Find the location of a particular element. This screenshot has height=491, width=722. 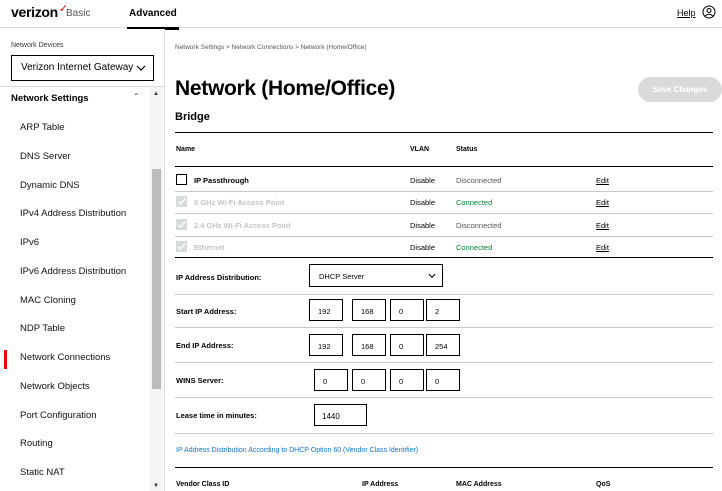

sidebar-item-ndp-table: NDP Table is located at coordinates (76, 330).